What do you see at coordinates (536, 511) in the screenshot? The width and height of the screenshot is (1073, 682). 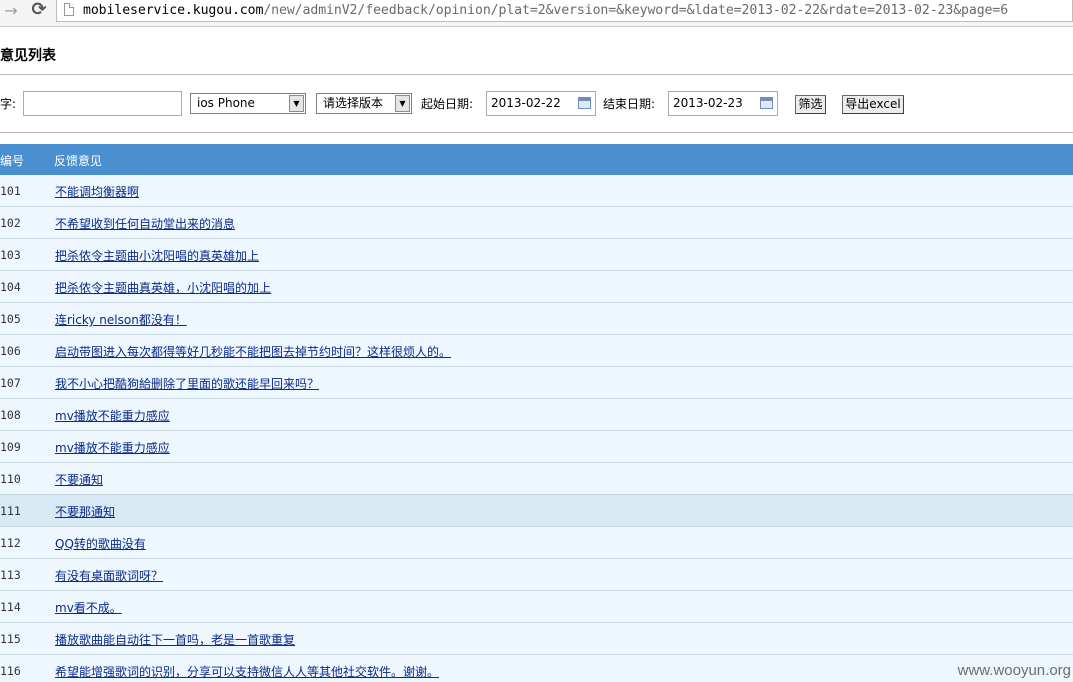 I see `table-row-highlighted: 111 不要那通知` at bounding box center [536, 511].